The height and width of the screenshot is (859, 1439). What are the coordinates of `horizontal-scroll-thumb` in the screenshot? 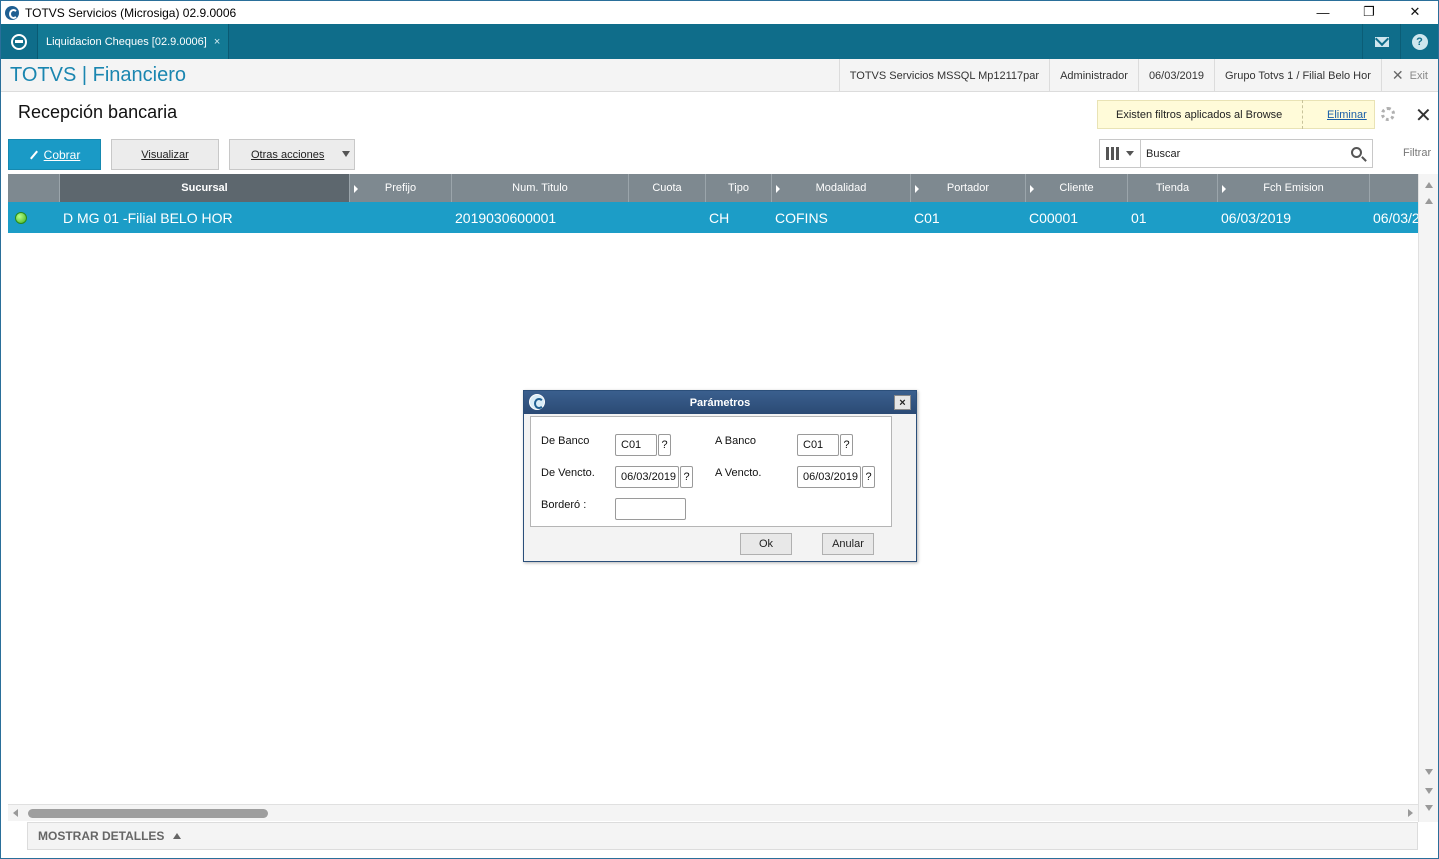 It's located at (148, 813).